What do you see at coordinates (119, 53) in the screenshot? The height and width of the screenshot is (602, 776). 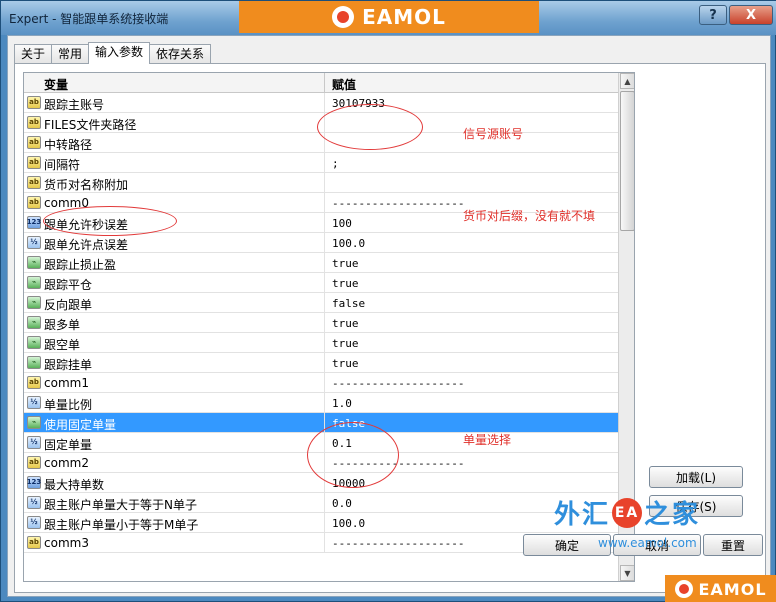 I see `tab-2: 输入参数` at bounding box center [119, 53].